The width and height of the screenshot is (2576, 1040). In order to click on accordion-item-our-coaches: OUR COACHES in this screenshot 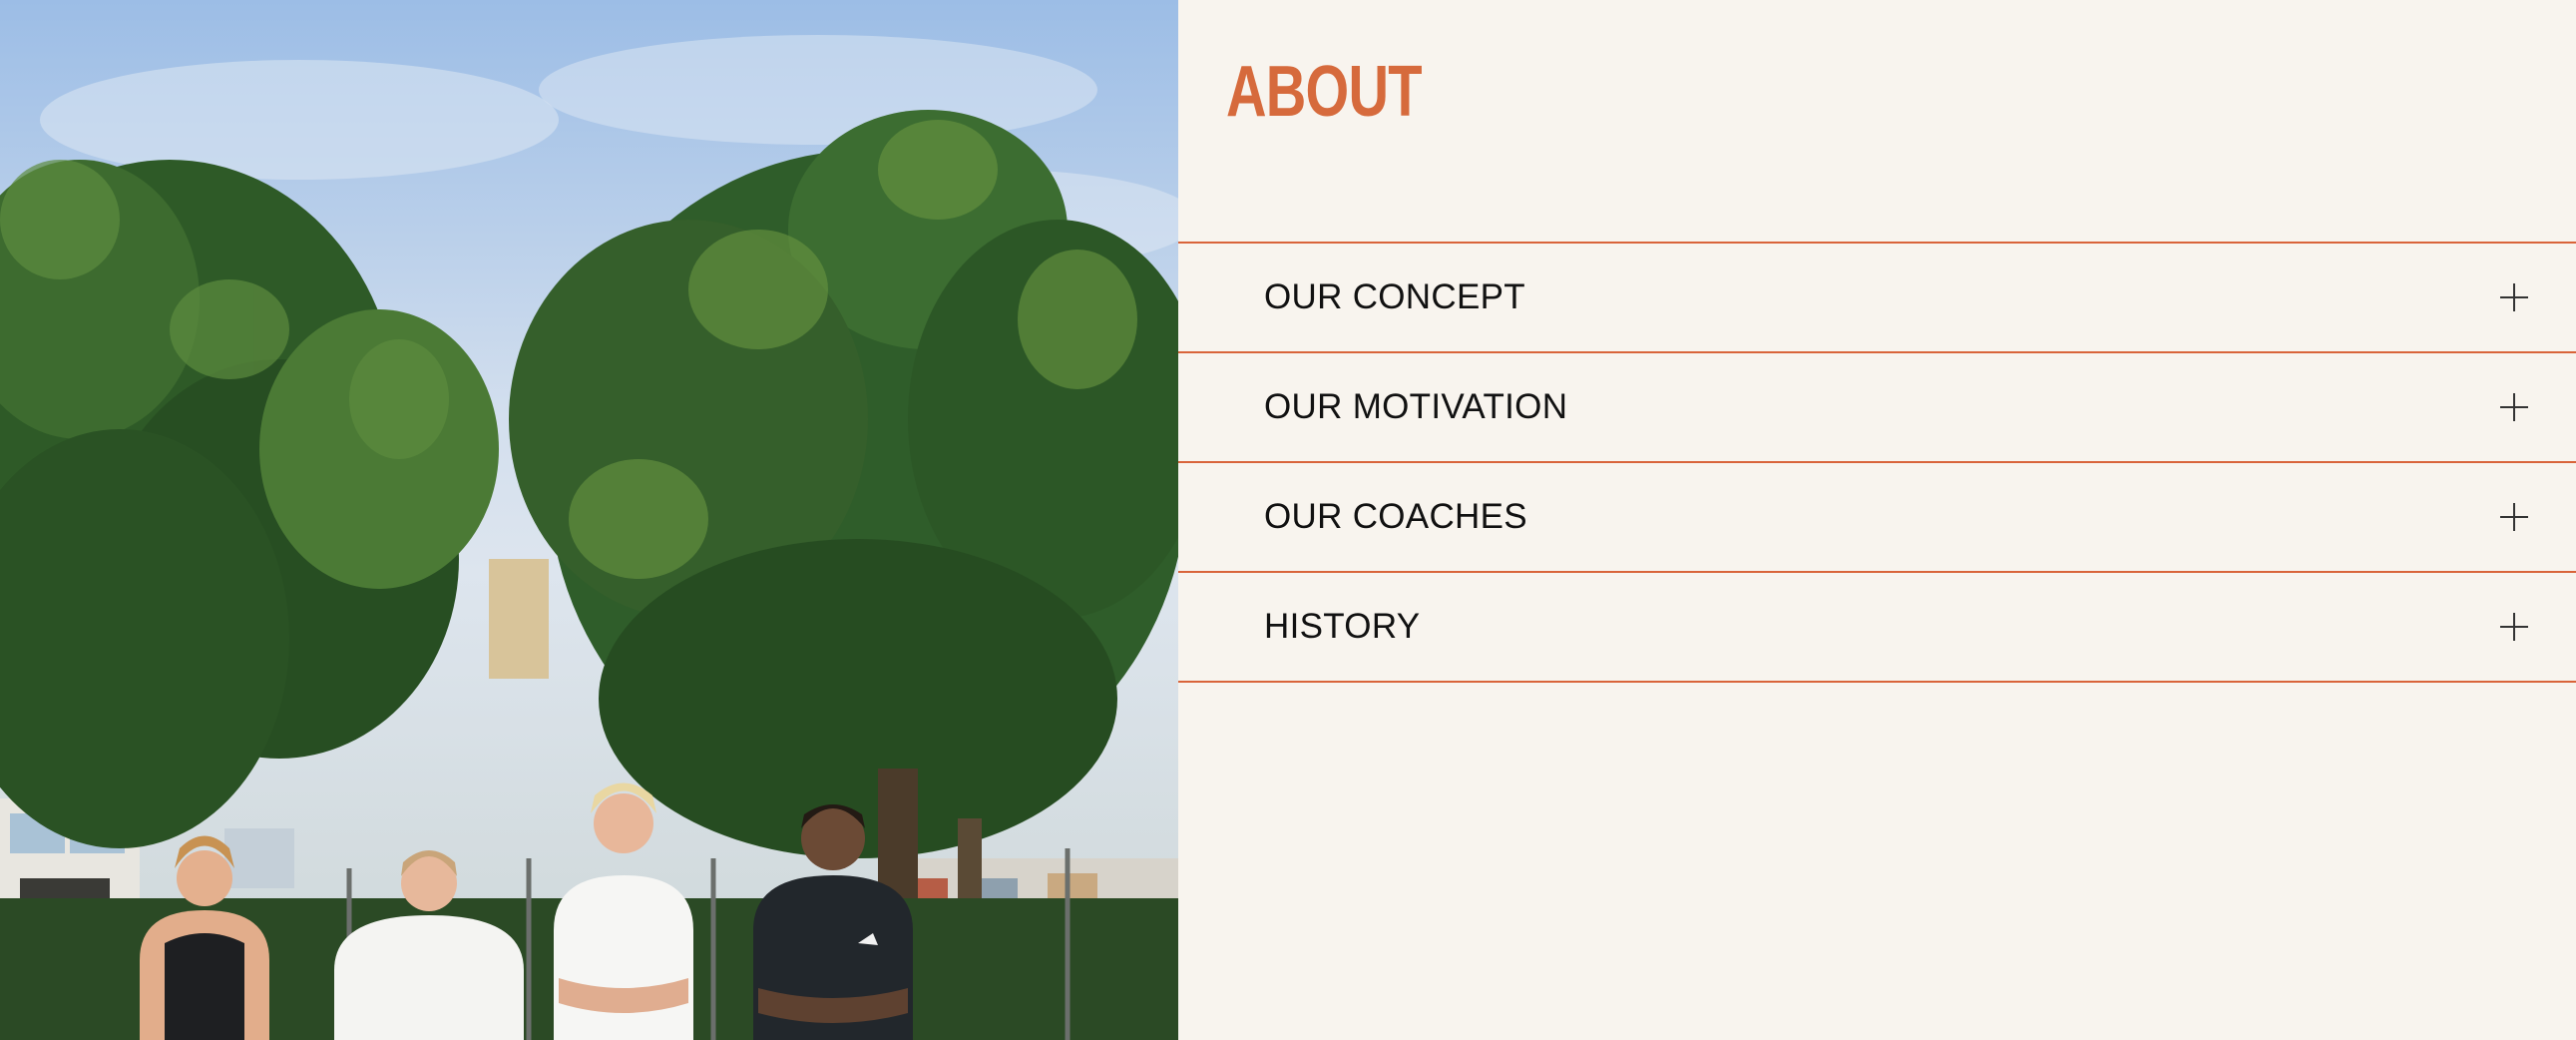, I will do `click(1877, 518)`.